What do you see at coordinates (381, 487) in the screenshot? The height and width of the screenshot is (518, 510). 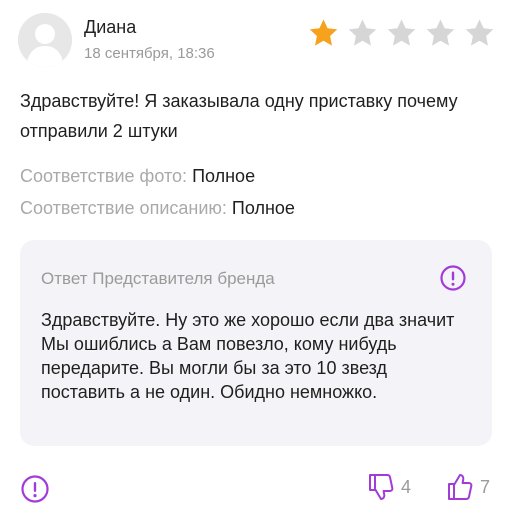 I see `thumbs-down-icon` at bounding box center [381, 487].